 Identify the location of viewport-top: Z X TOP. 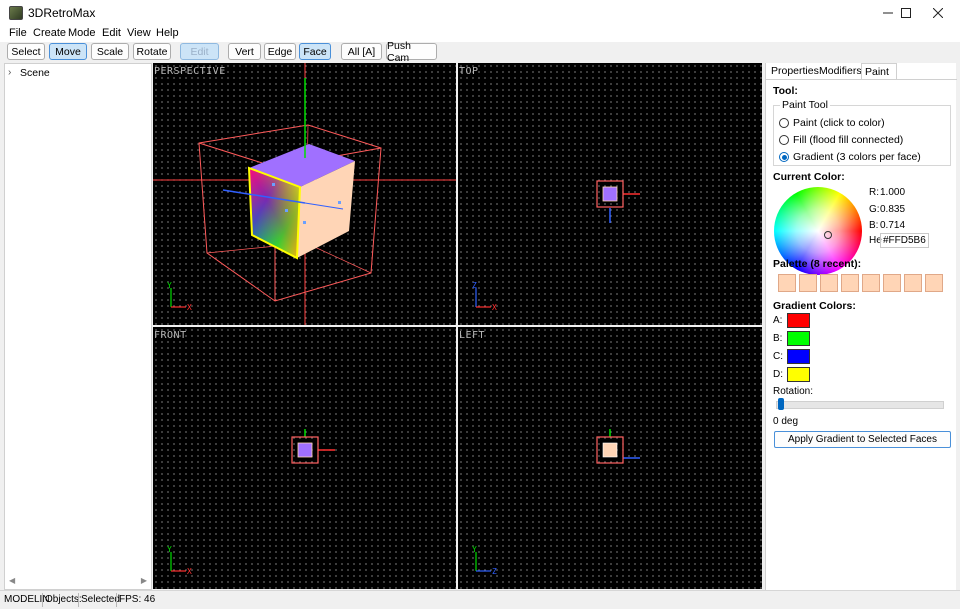
(610, 194).